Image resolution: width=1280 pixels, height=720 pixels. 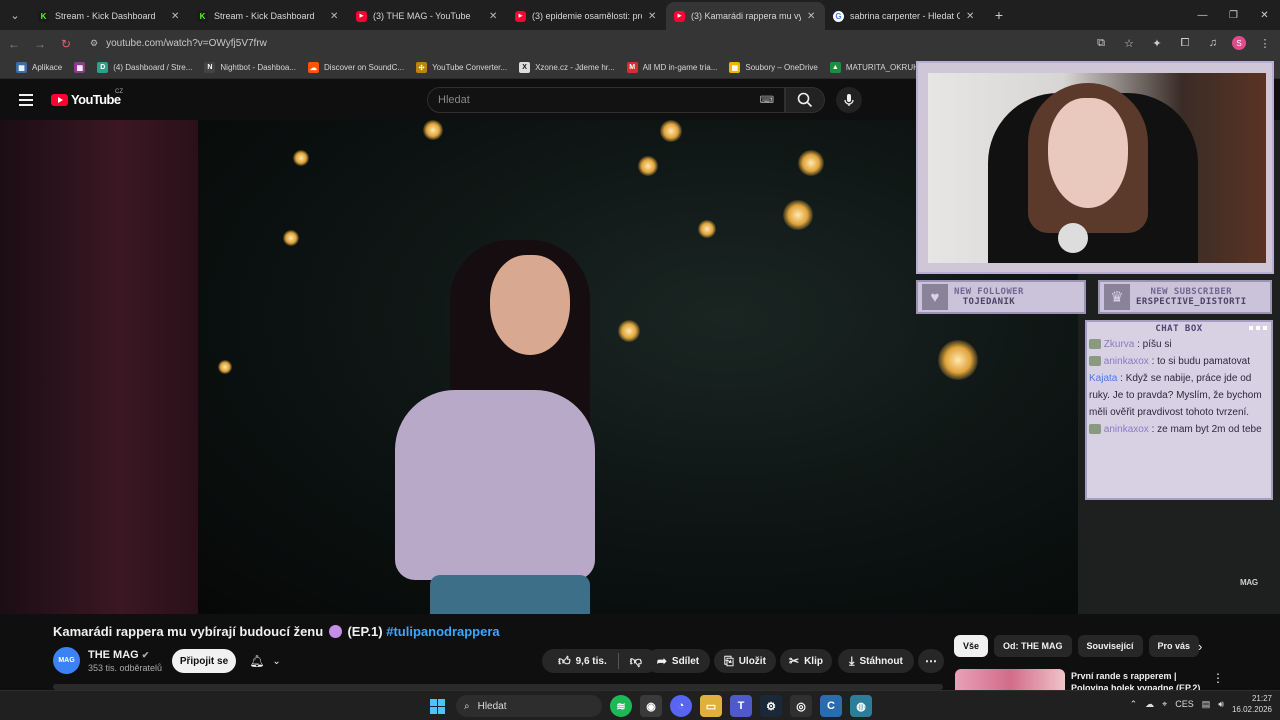 What do you see at coordinates (94, 43) in the screenshot?
I see `site-info-icon: ⚙` at bounding box center [94, 43].